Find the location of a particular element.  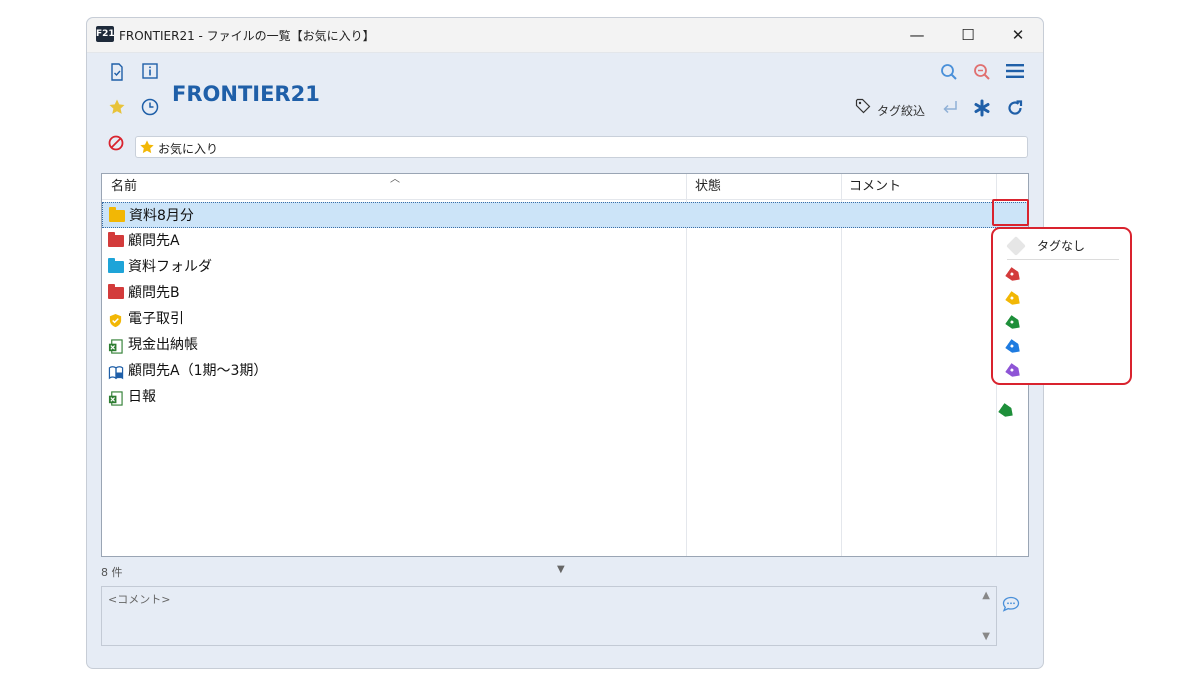

shield-check-icon is located at coordinates (116, 320).